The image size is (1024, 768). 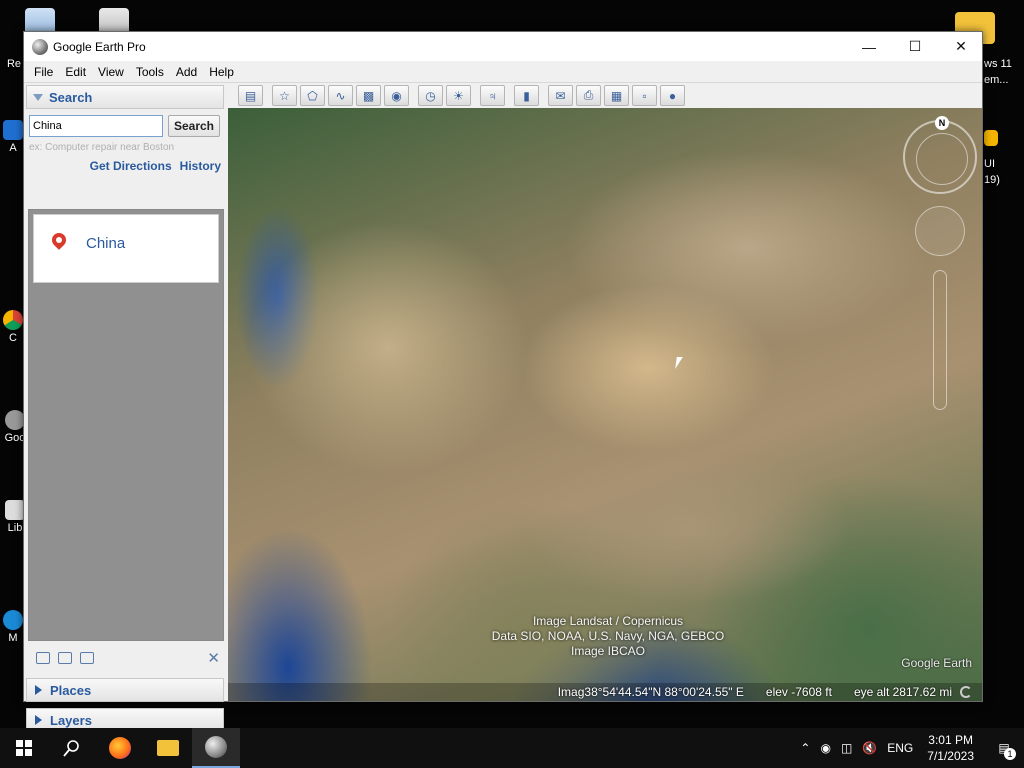 What do you see at coordinates (75, 72) in the screenshot?
I see `menu-edit: Edit` at bounding box center [75, 72].